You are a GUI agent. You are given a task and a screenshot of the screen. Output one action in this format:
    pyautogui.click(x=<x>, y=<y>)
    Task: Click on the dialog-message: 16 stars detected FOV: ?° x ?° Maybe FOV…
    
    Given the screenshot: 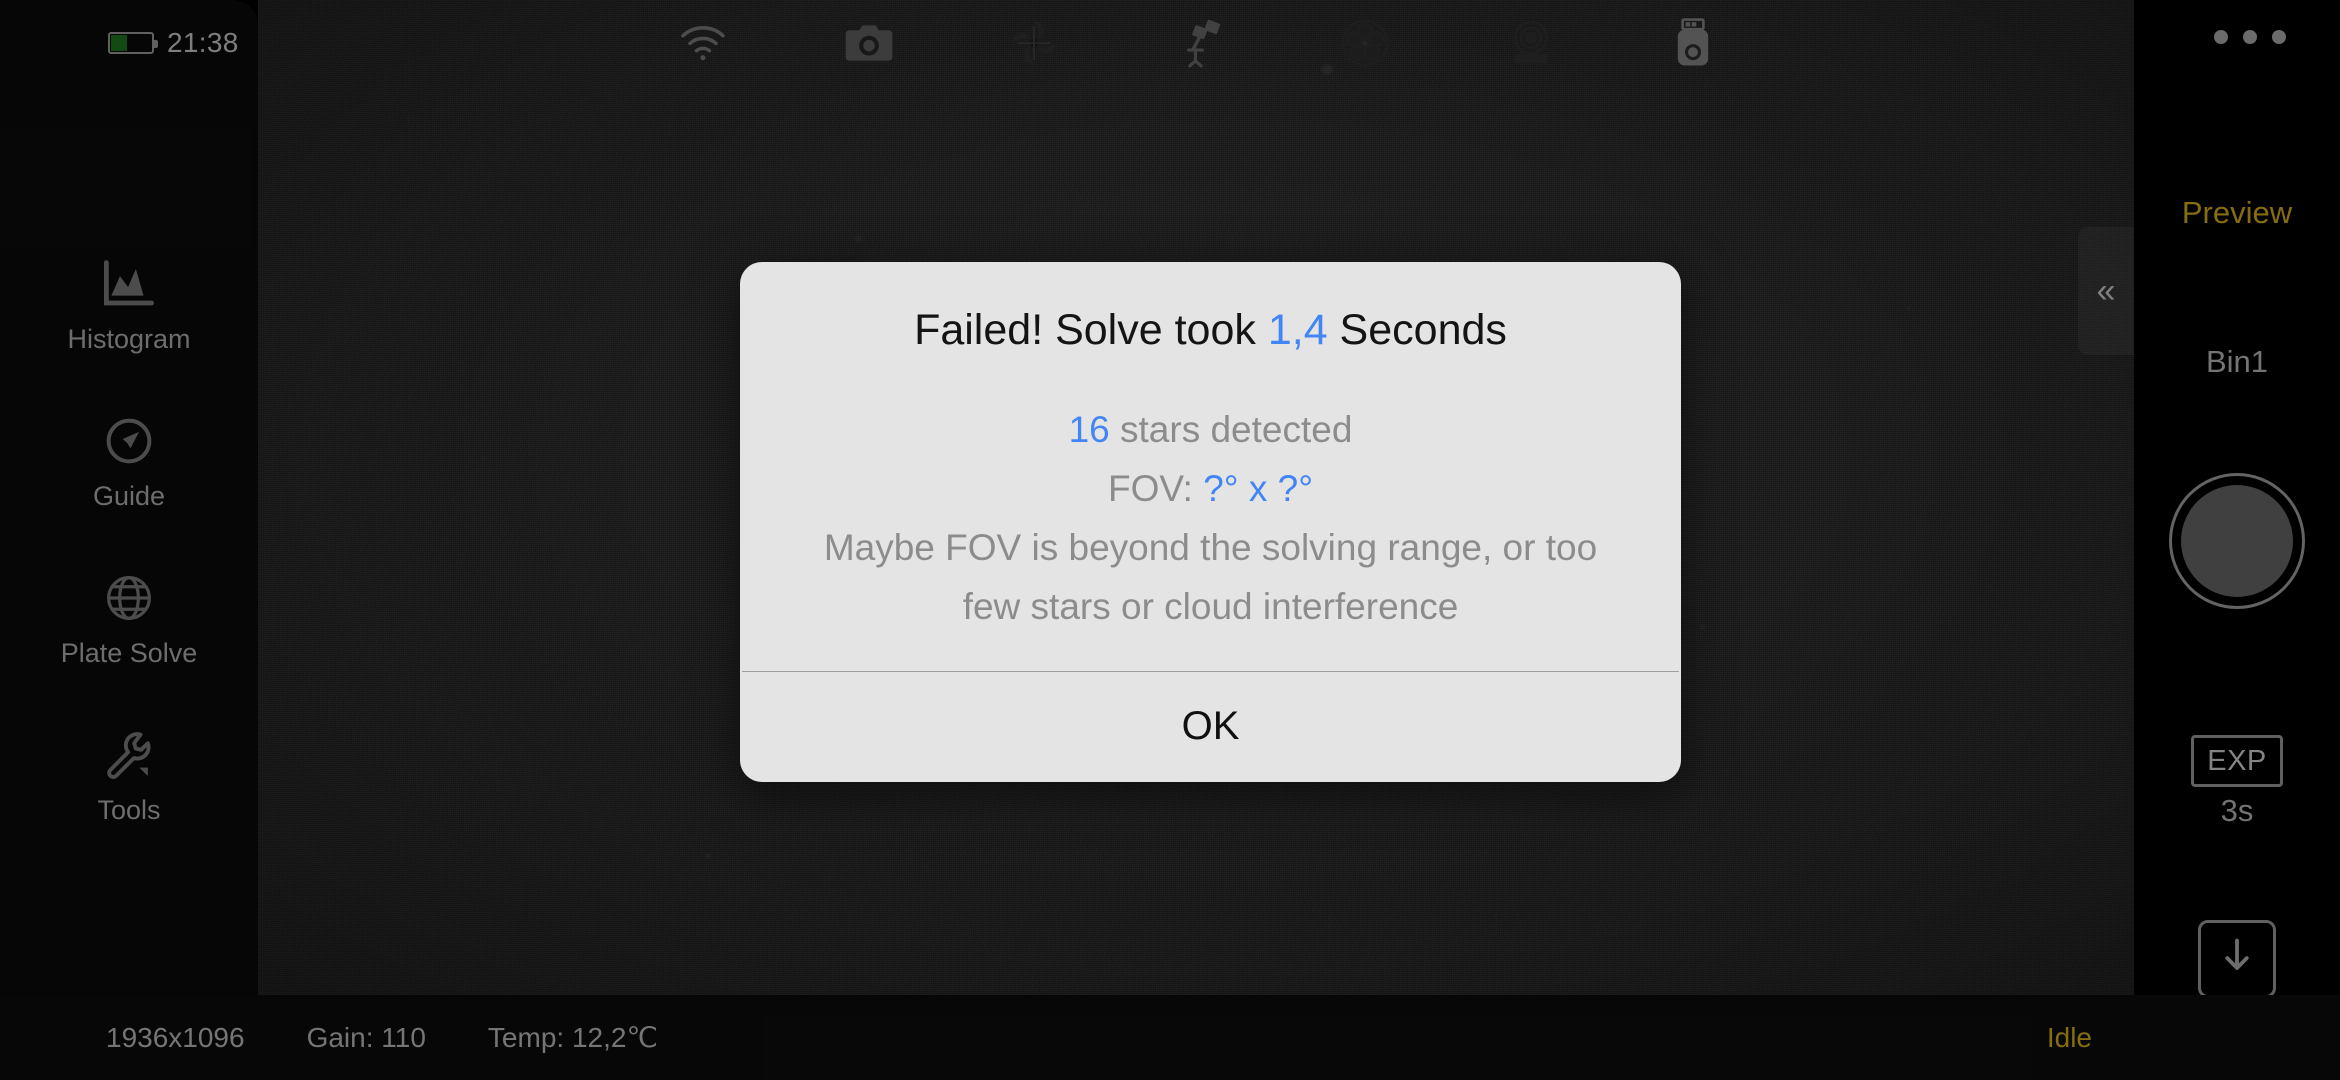 What is the action you would take?
    pyautogui.click(x=1210, y=518)
    